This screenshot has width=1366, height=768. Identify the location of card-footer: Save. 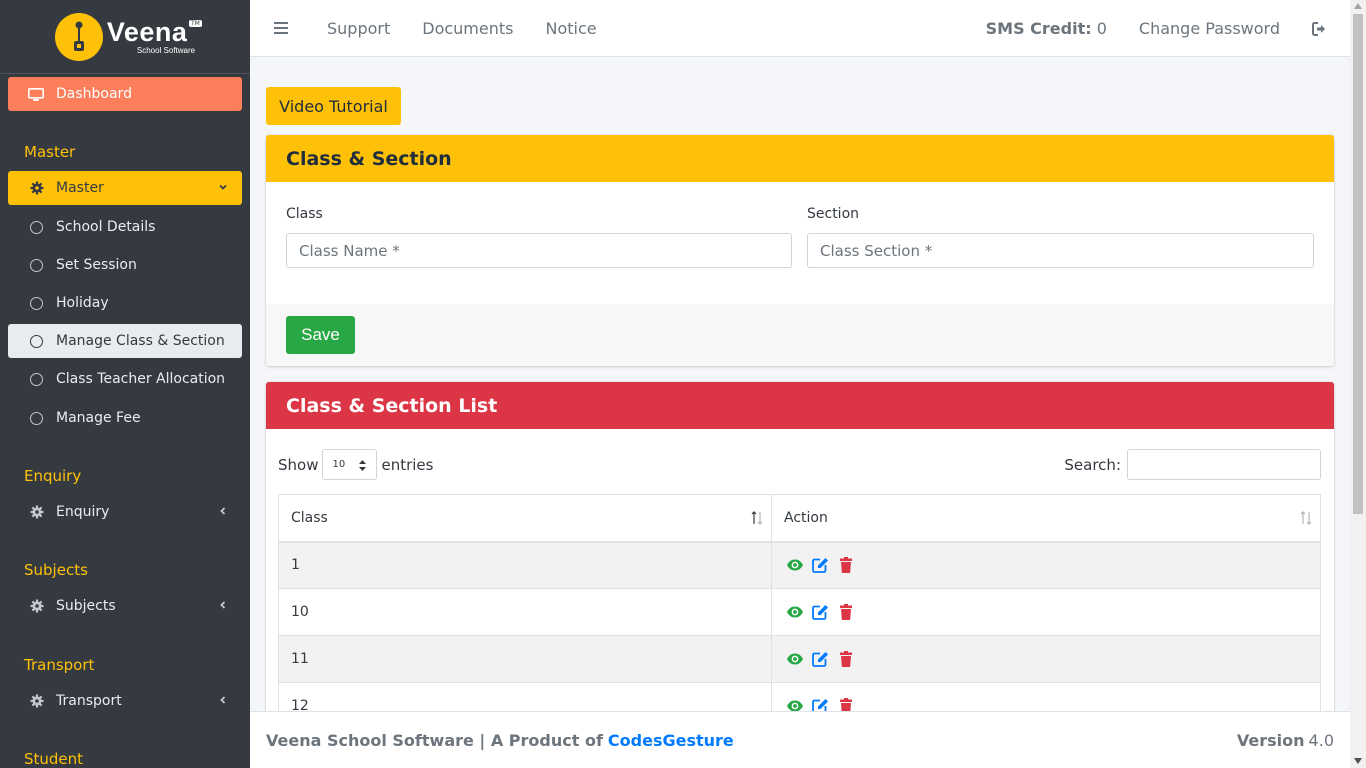
(800, 335).